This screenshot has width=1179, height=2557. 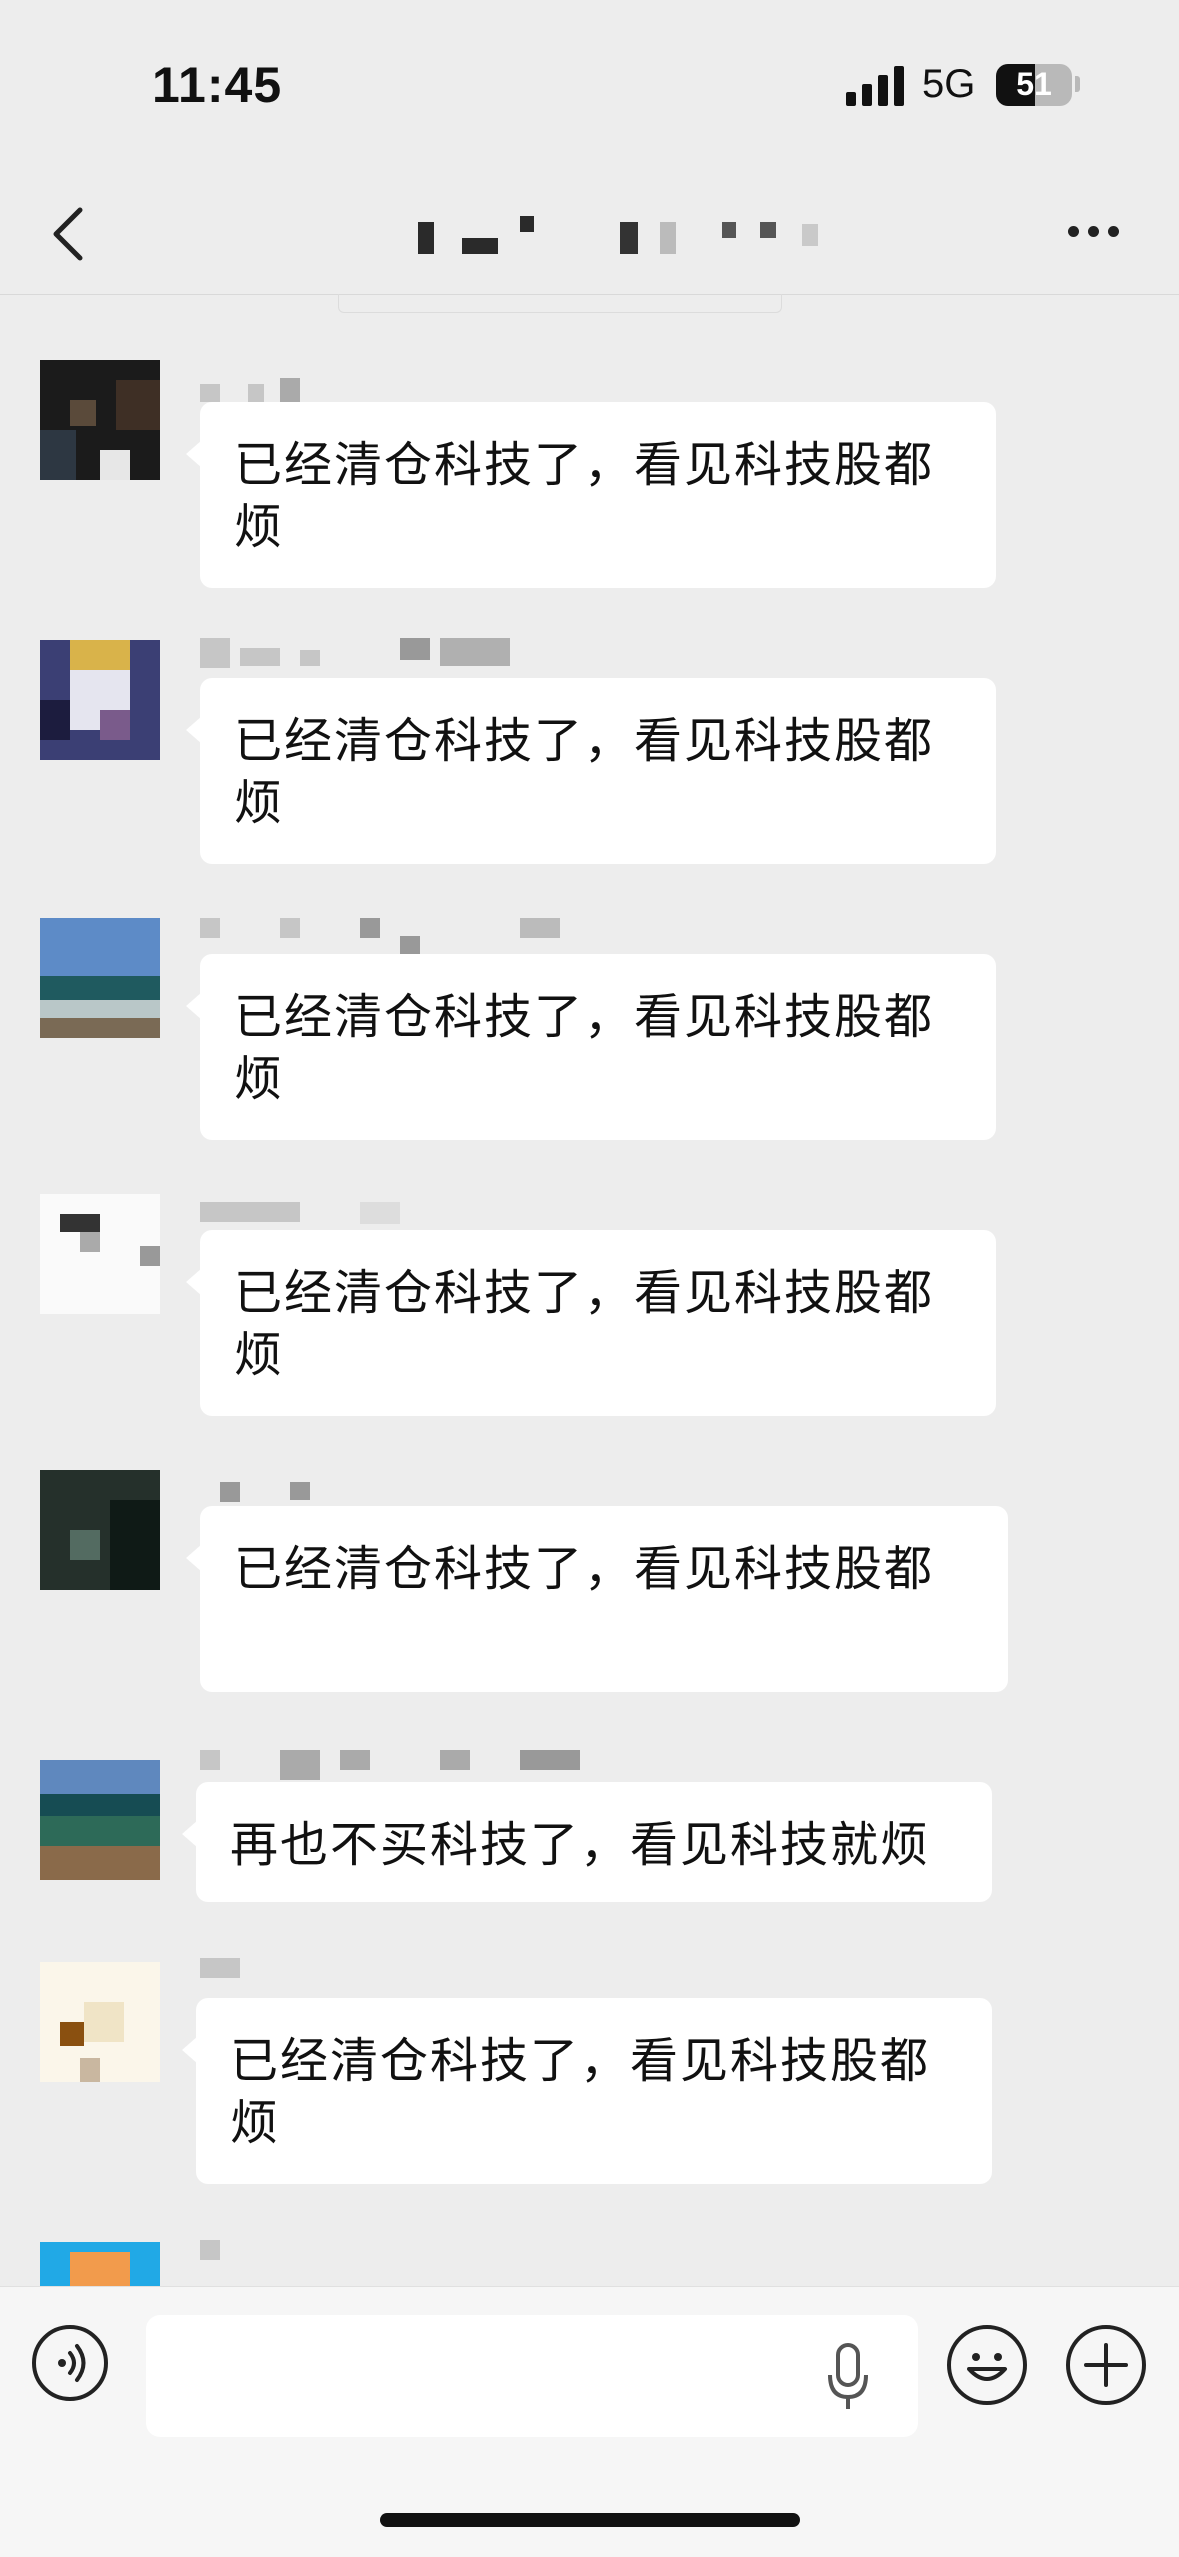 I want to click on message-bubble: 再也不买科技了，看见科技就烦, so click(x=587, y=1842).